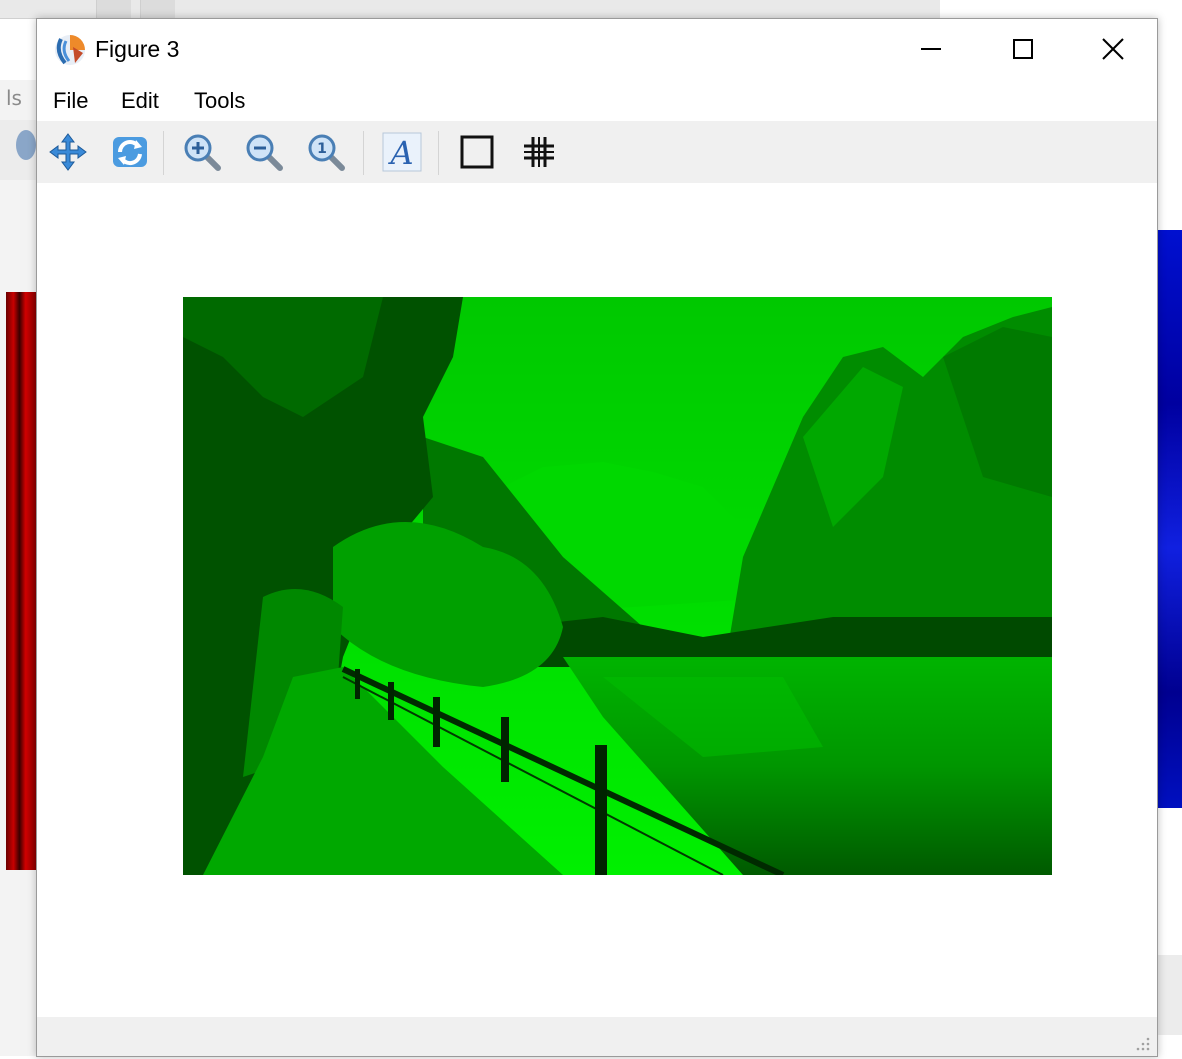 The width and height of the screenshot is (1182, 1059). I want to click on rectangle-icon, so click(477, 152).